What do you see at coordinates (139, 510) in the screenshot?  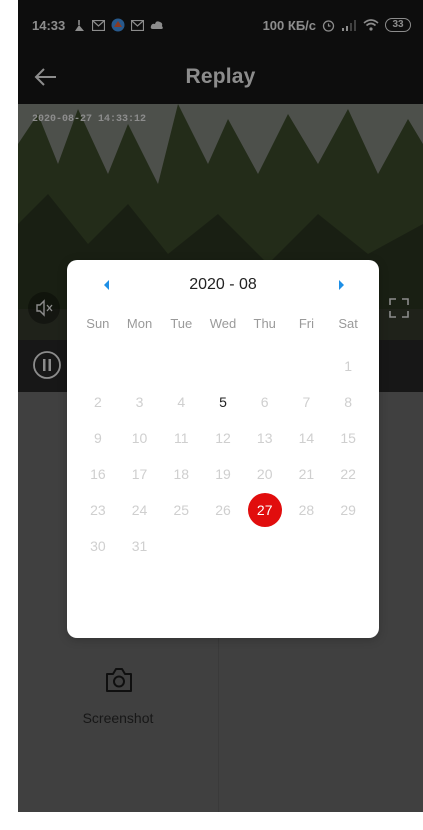 I see `calendar-day-24: 24` at bounding box center [139, 510].